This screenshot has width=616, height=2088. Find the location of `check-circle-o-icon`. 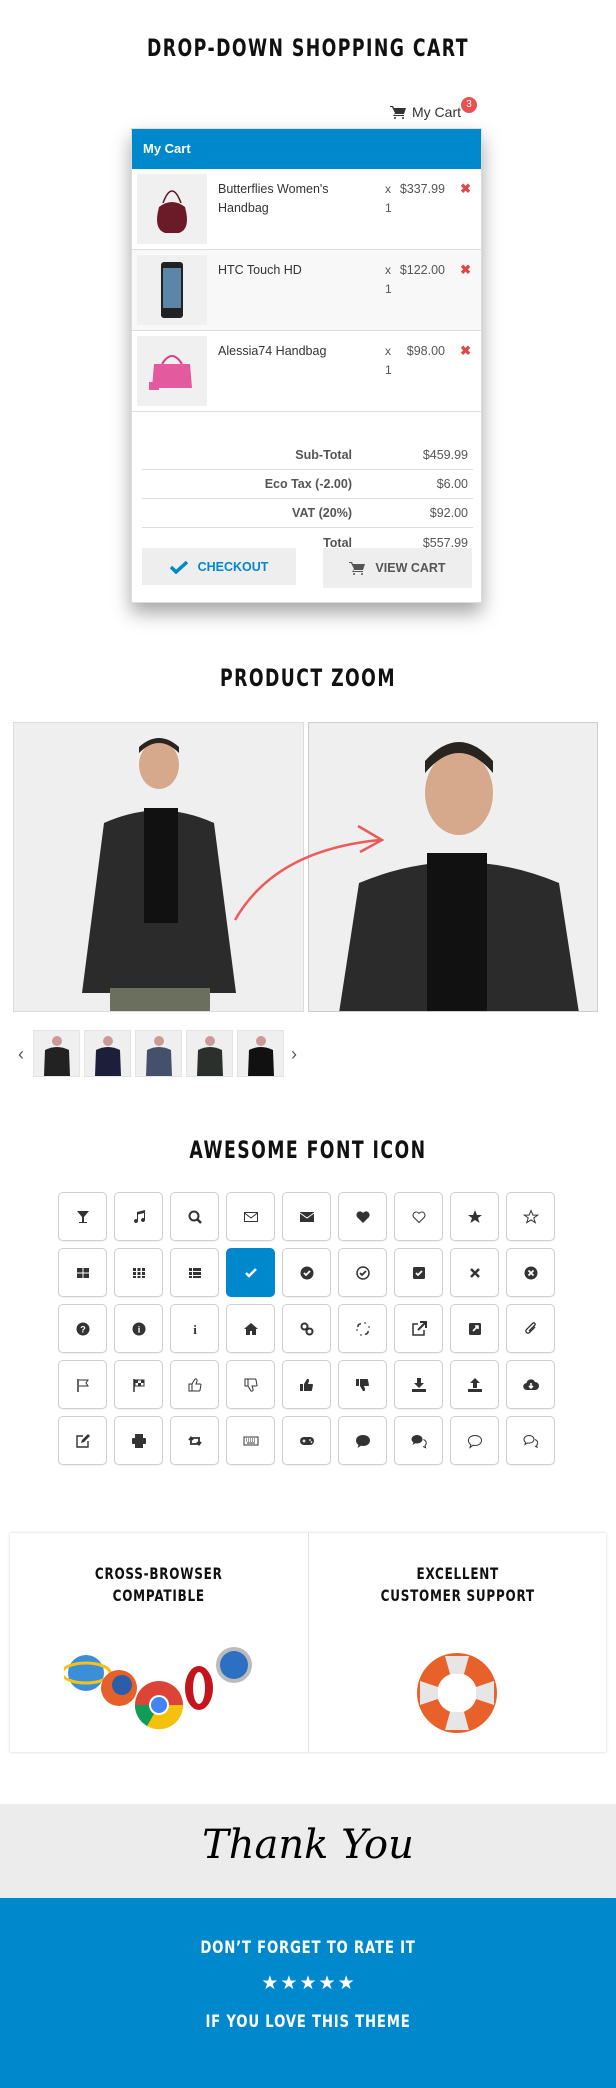

check-circle-o-icon is located at coordinates (362, 1272).